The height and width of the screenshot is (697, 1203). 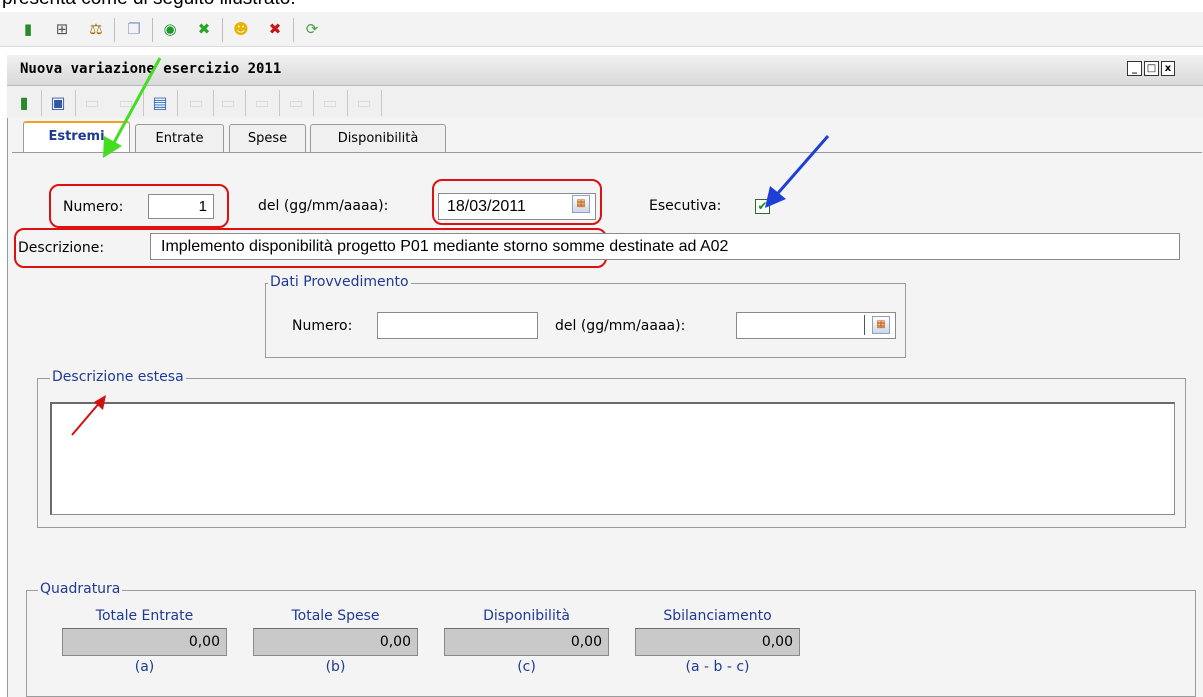 I want to click on red-arrow-icon, so click(x=88, y=415).